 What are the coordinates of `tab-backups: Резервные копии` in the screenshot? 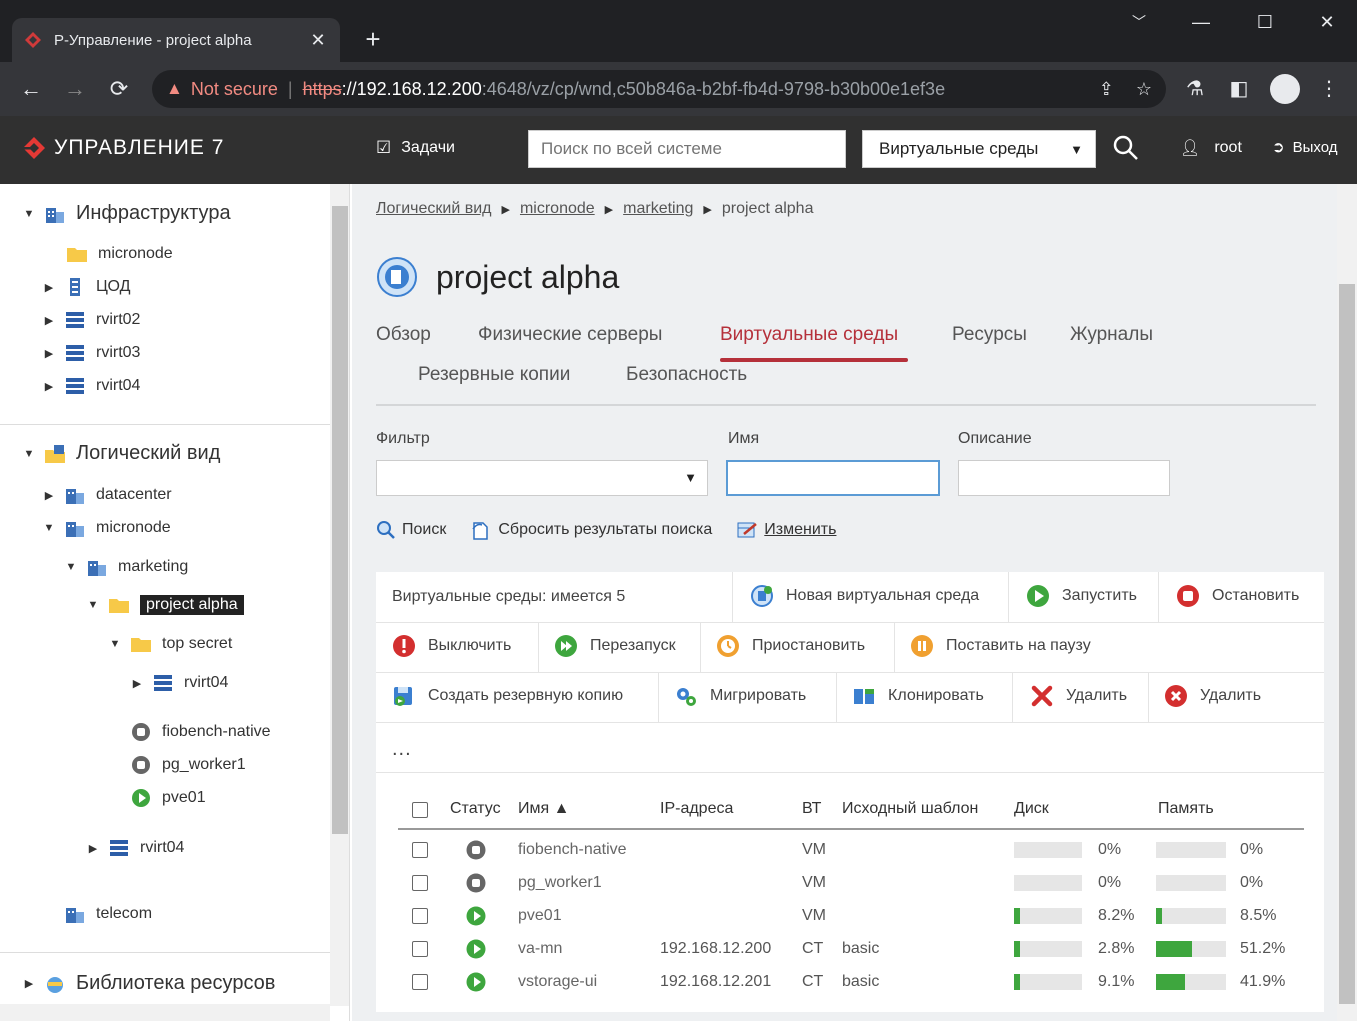 It's located at (494, 375).